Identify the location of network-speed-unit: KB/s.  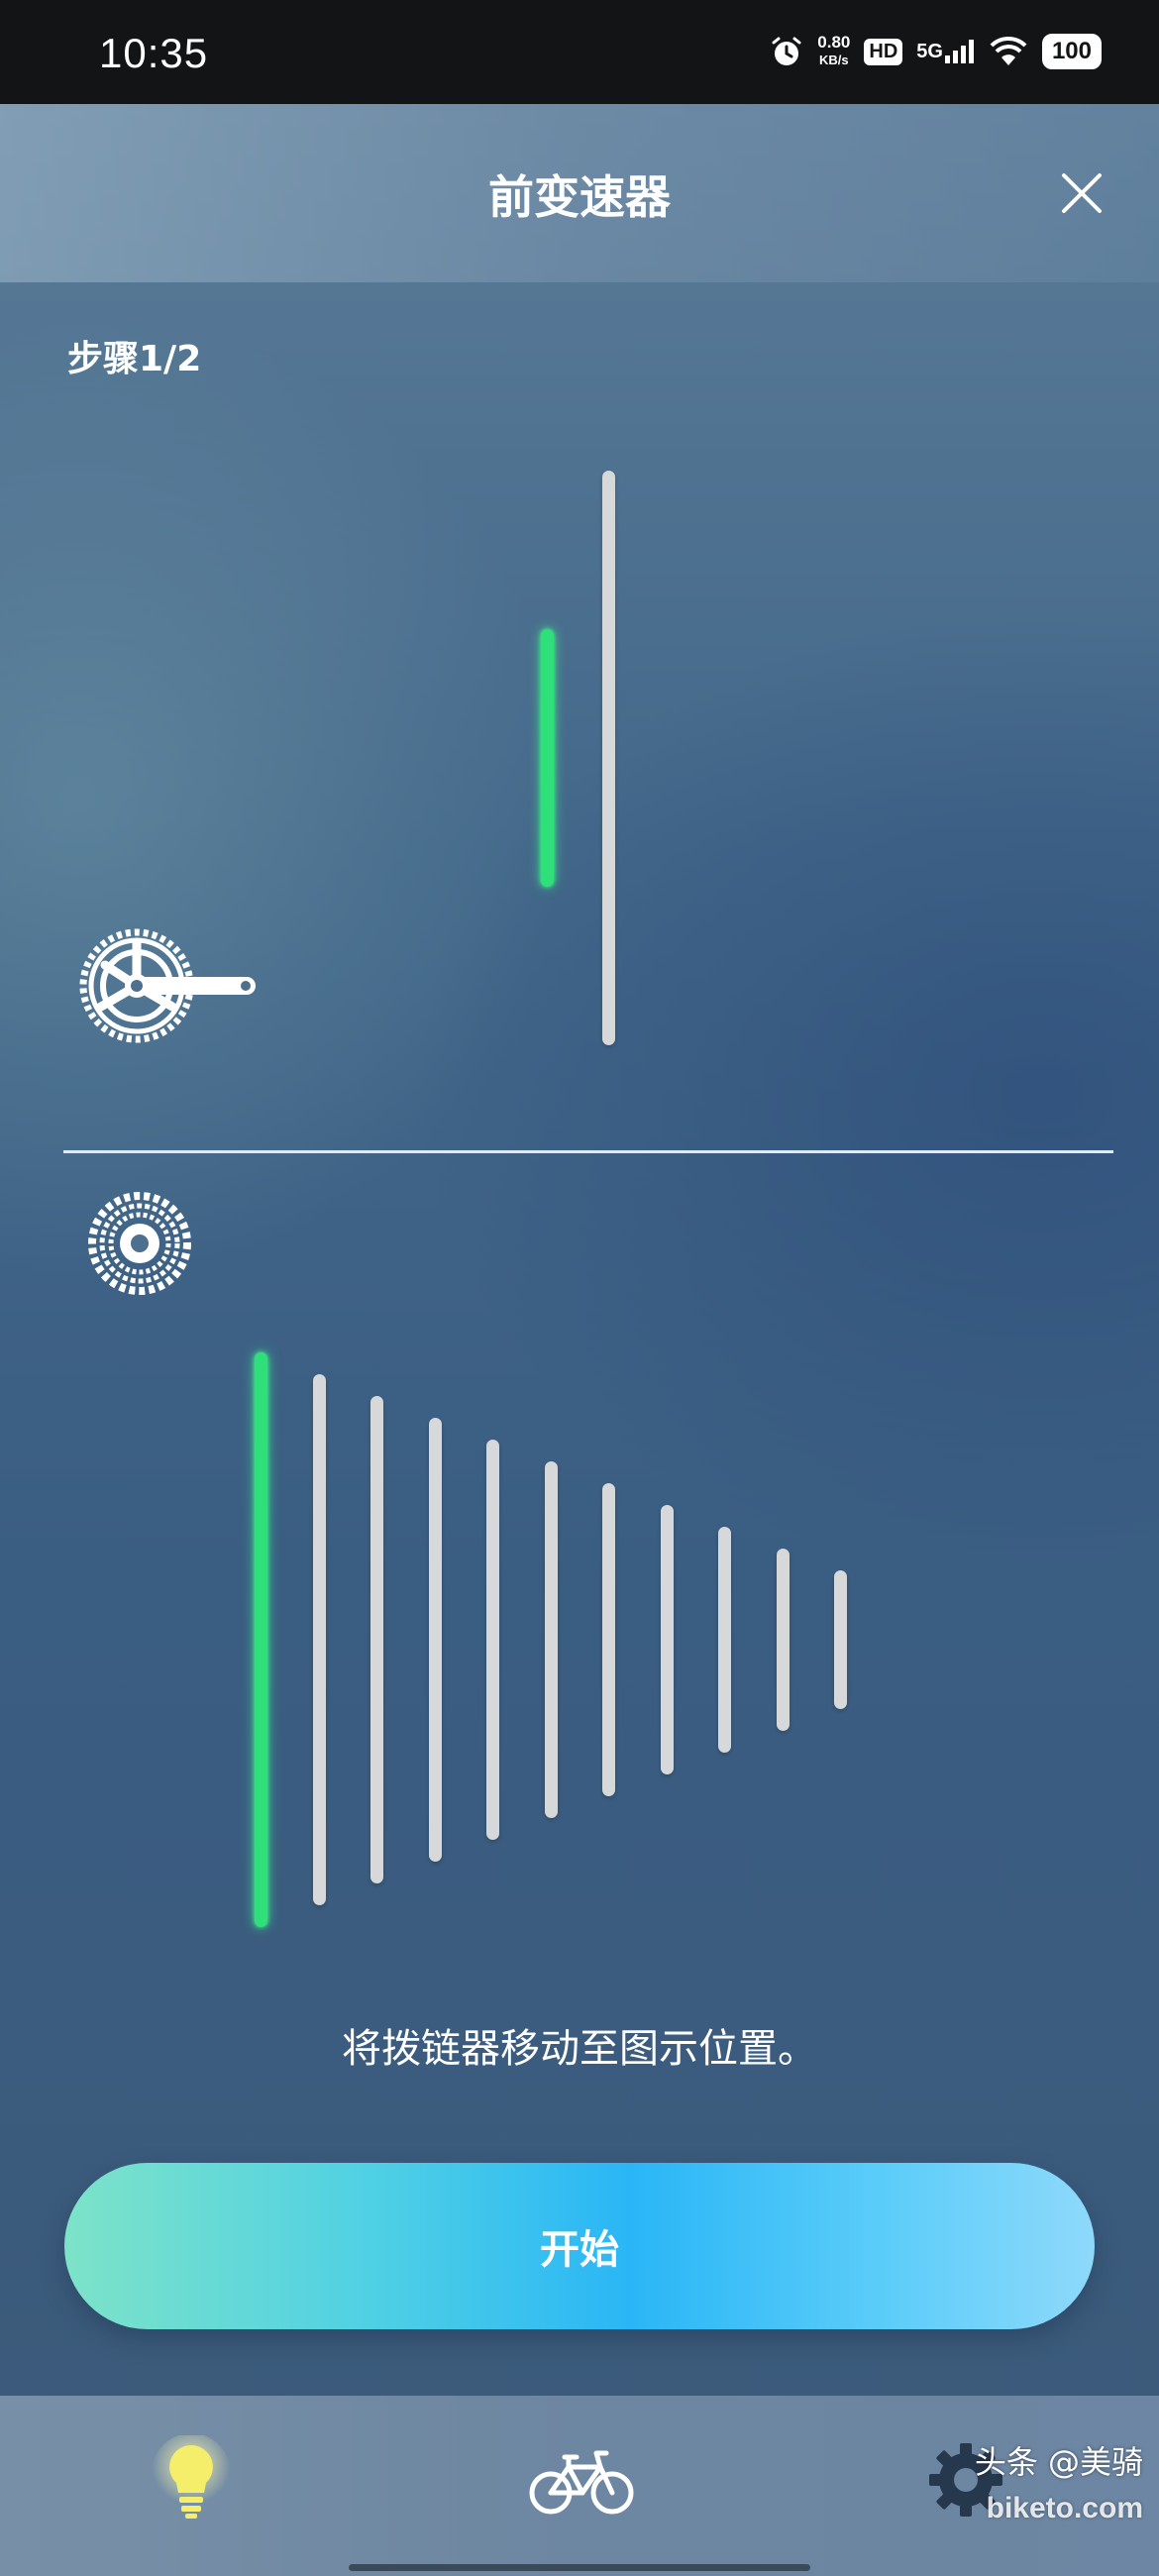
(834, 60).